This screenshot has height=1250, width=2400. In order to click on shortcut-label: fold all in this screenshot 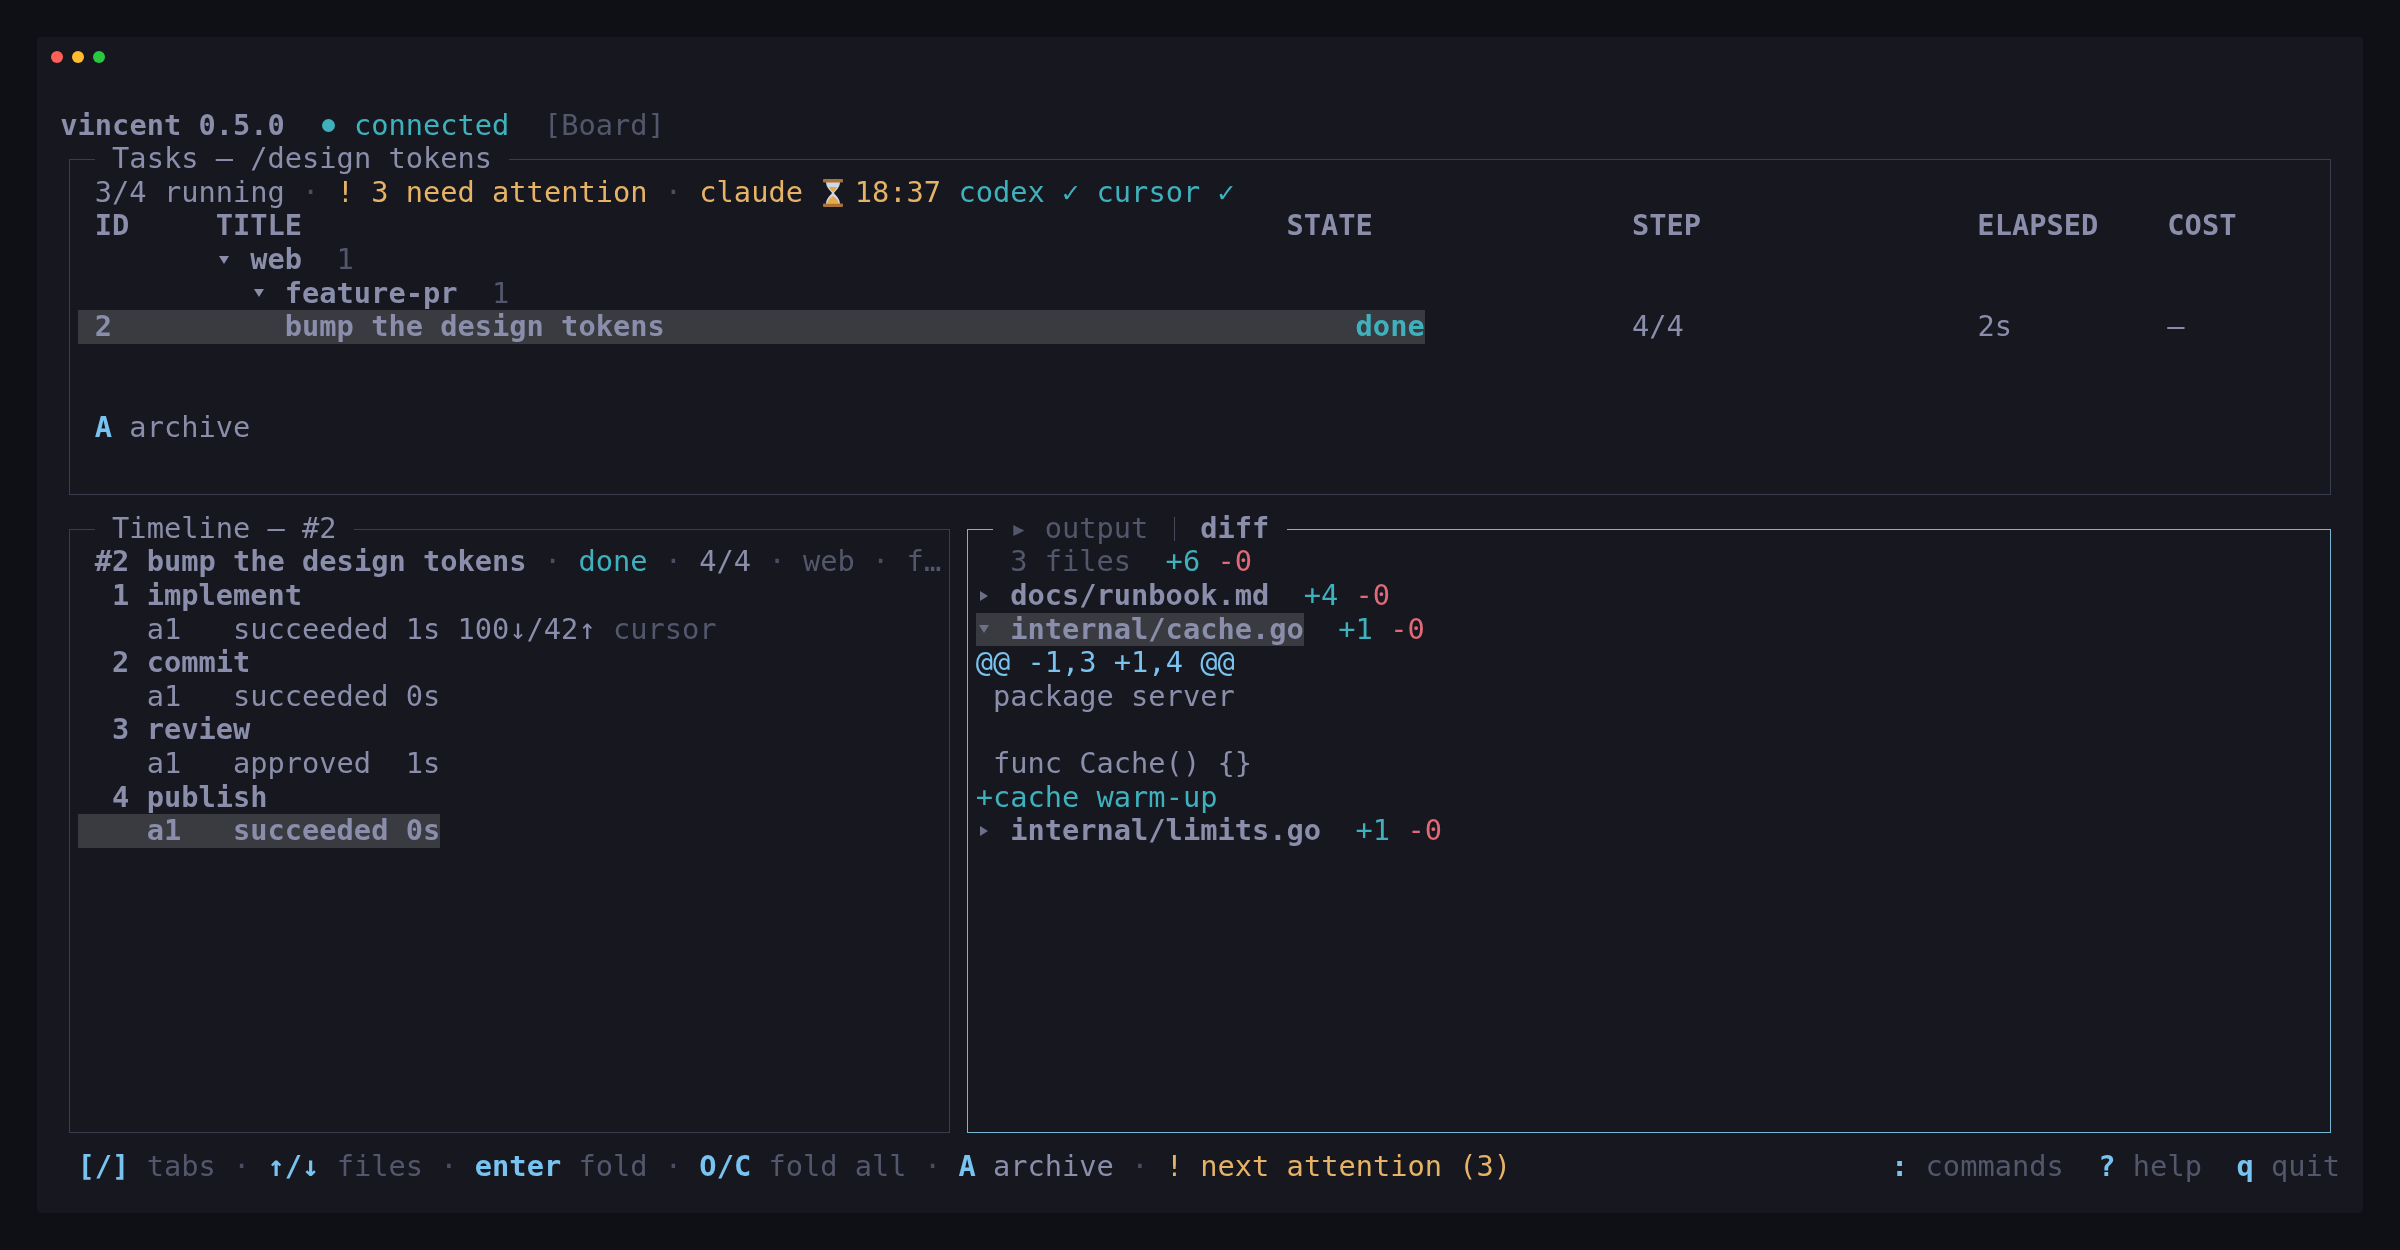, I will do `click(837, 1167)`.